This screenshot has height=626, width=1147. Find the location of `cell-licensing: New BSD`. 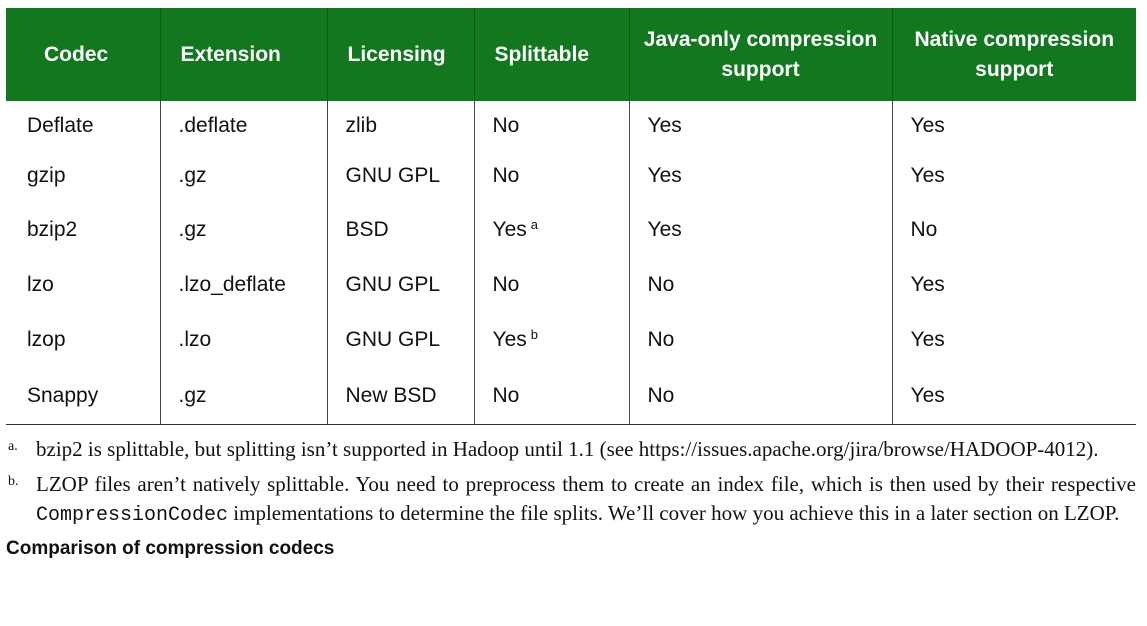

cell-licensing: New BSD is located at coordinates (400, 396).